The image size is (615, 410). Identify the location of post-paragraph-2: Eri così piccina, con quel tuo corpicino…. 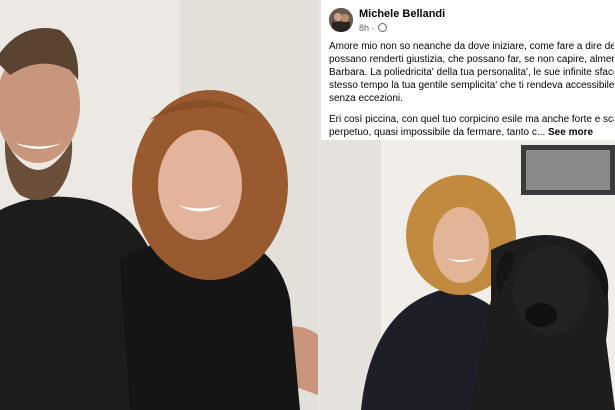
(471, 126).